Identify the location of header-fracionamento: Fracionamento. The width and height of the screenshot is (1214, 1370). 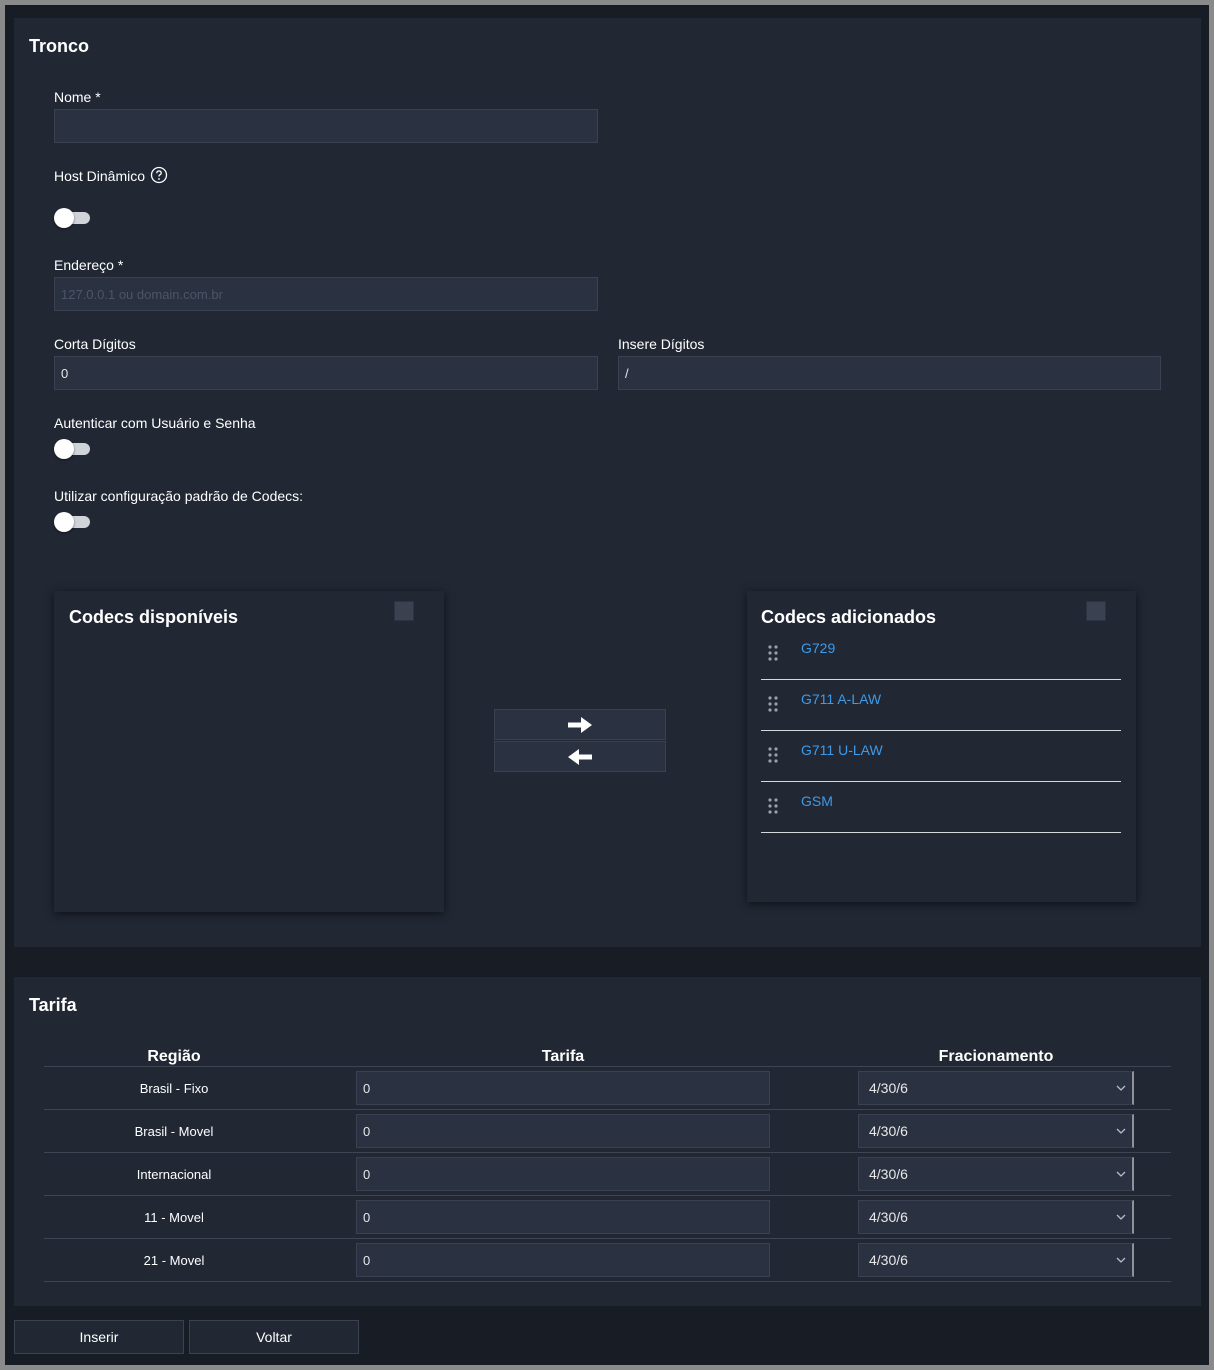
(996, 1056).